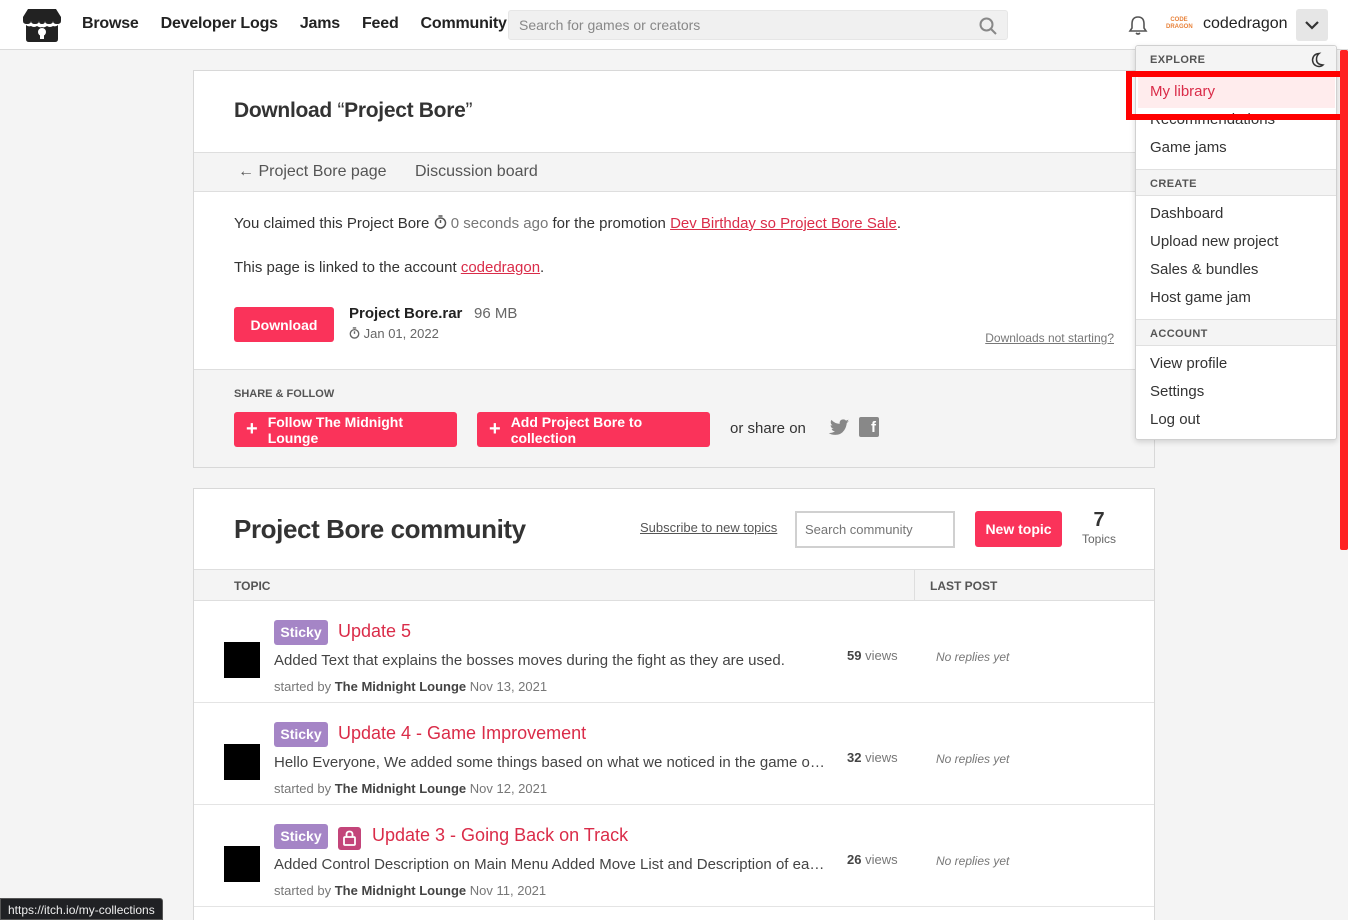 This screenshot has height=920, width=1348. What do you see at coordinates (312, 172) in the screenshot?
I see `tab-project-page: ← Project Bore page` at bounding box center [312, 172].